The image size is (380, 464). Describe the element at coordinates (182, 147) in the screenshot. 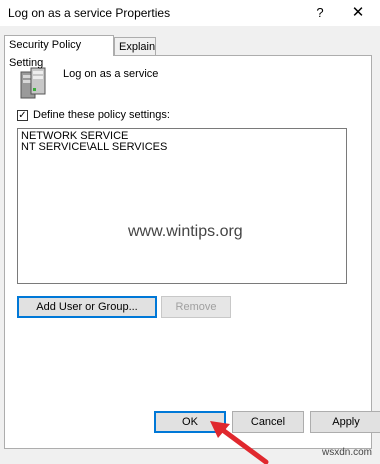

I see `list-item: NT SERVICE\ALL SERVICES` at that location.